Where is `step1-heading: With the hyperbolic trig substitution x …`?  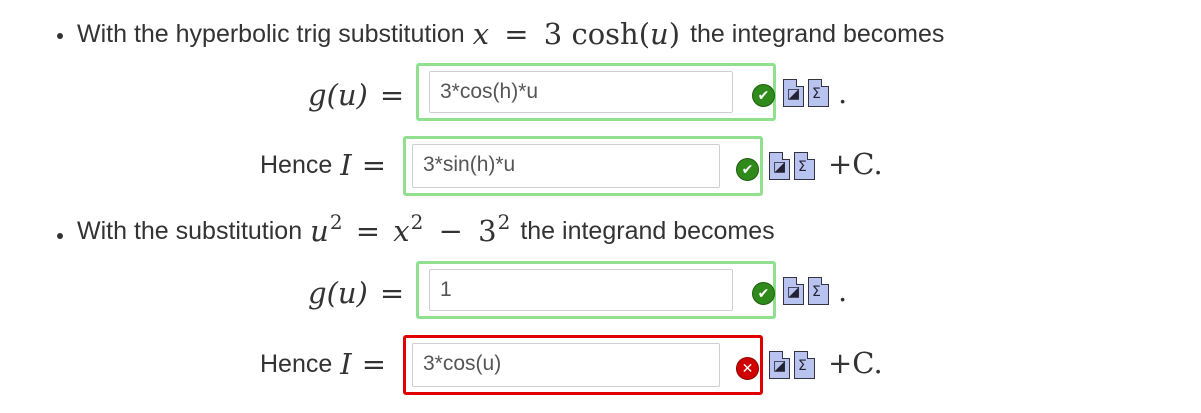
step1-heading: With the hyperbolic trig substitution x … is located at coordinates (510, 34).